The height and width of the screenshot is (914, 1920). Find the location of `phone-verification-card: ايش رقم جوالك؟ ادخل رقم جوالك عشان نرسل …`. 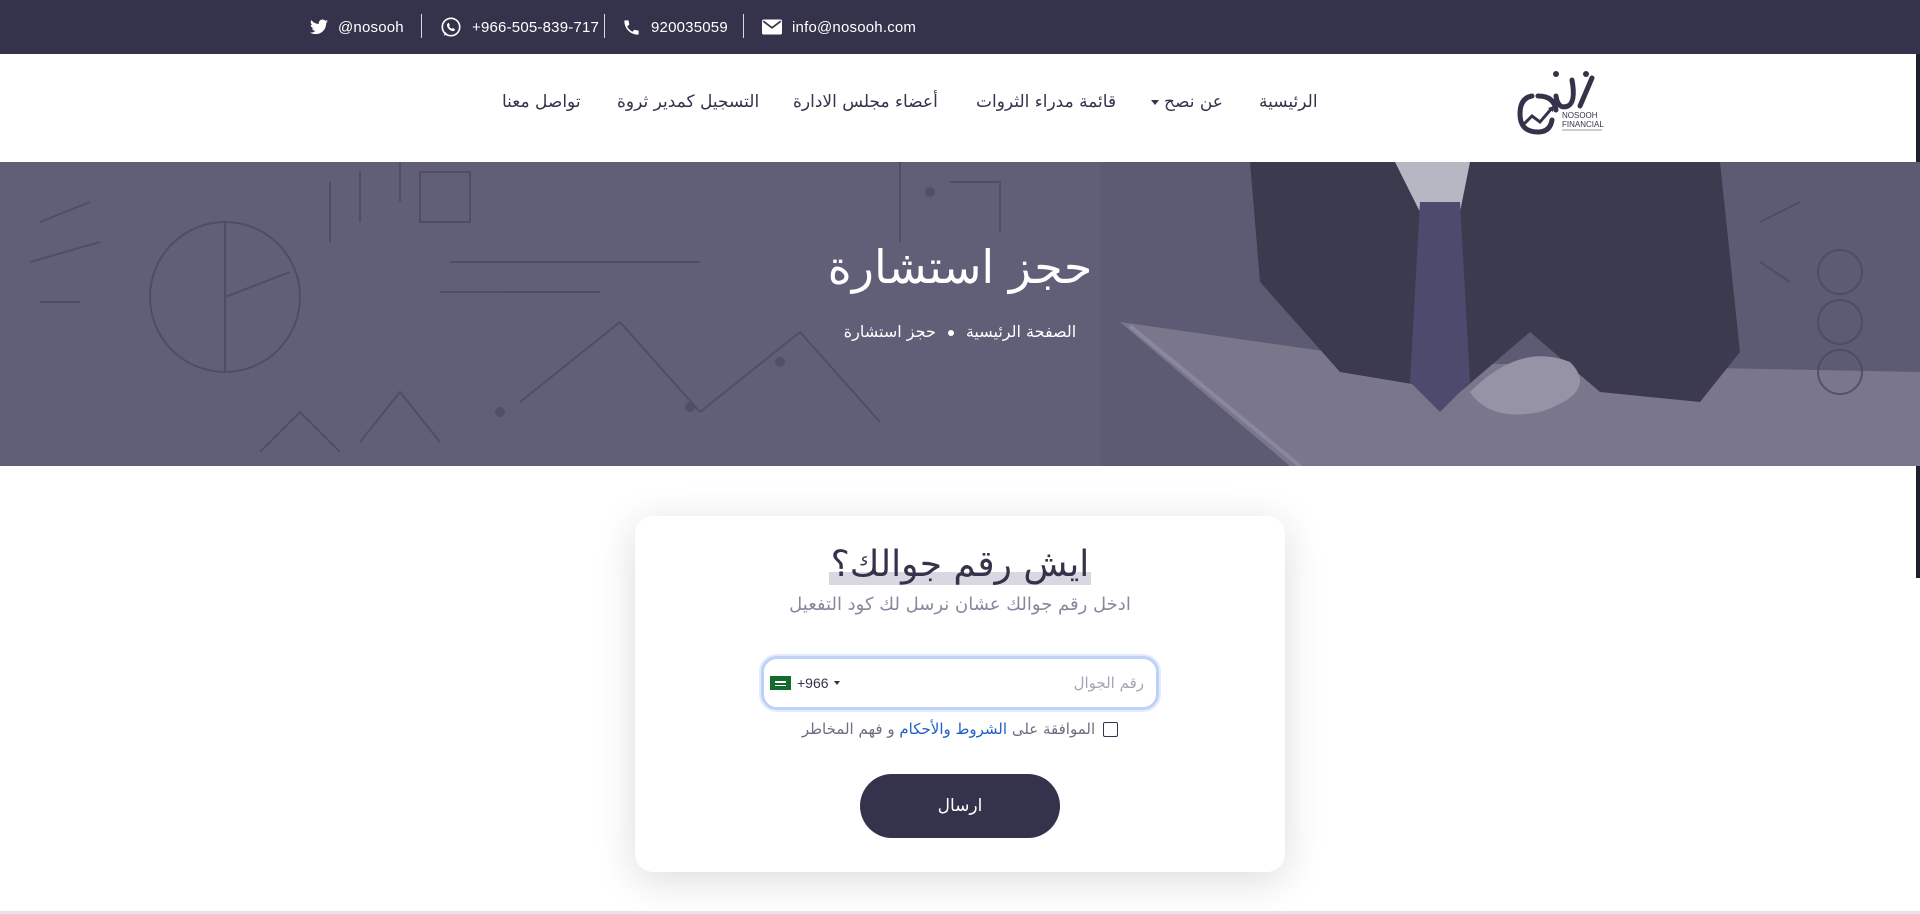

phone-verification-card: ايش رقم جوالك؟ ادخل رقم جوالك عشان نرسل … is located at coordinates (960, 694).